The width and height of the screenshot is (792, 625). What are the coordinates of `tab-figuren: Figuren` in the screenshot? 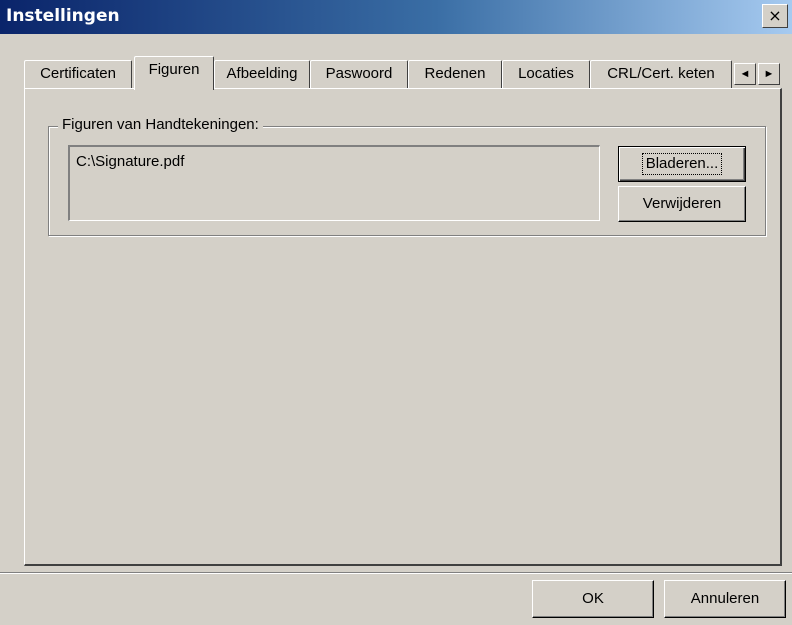 It's located at (174, 73).